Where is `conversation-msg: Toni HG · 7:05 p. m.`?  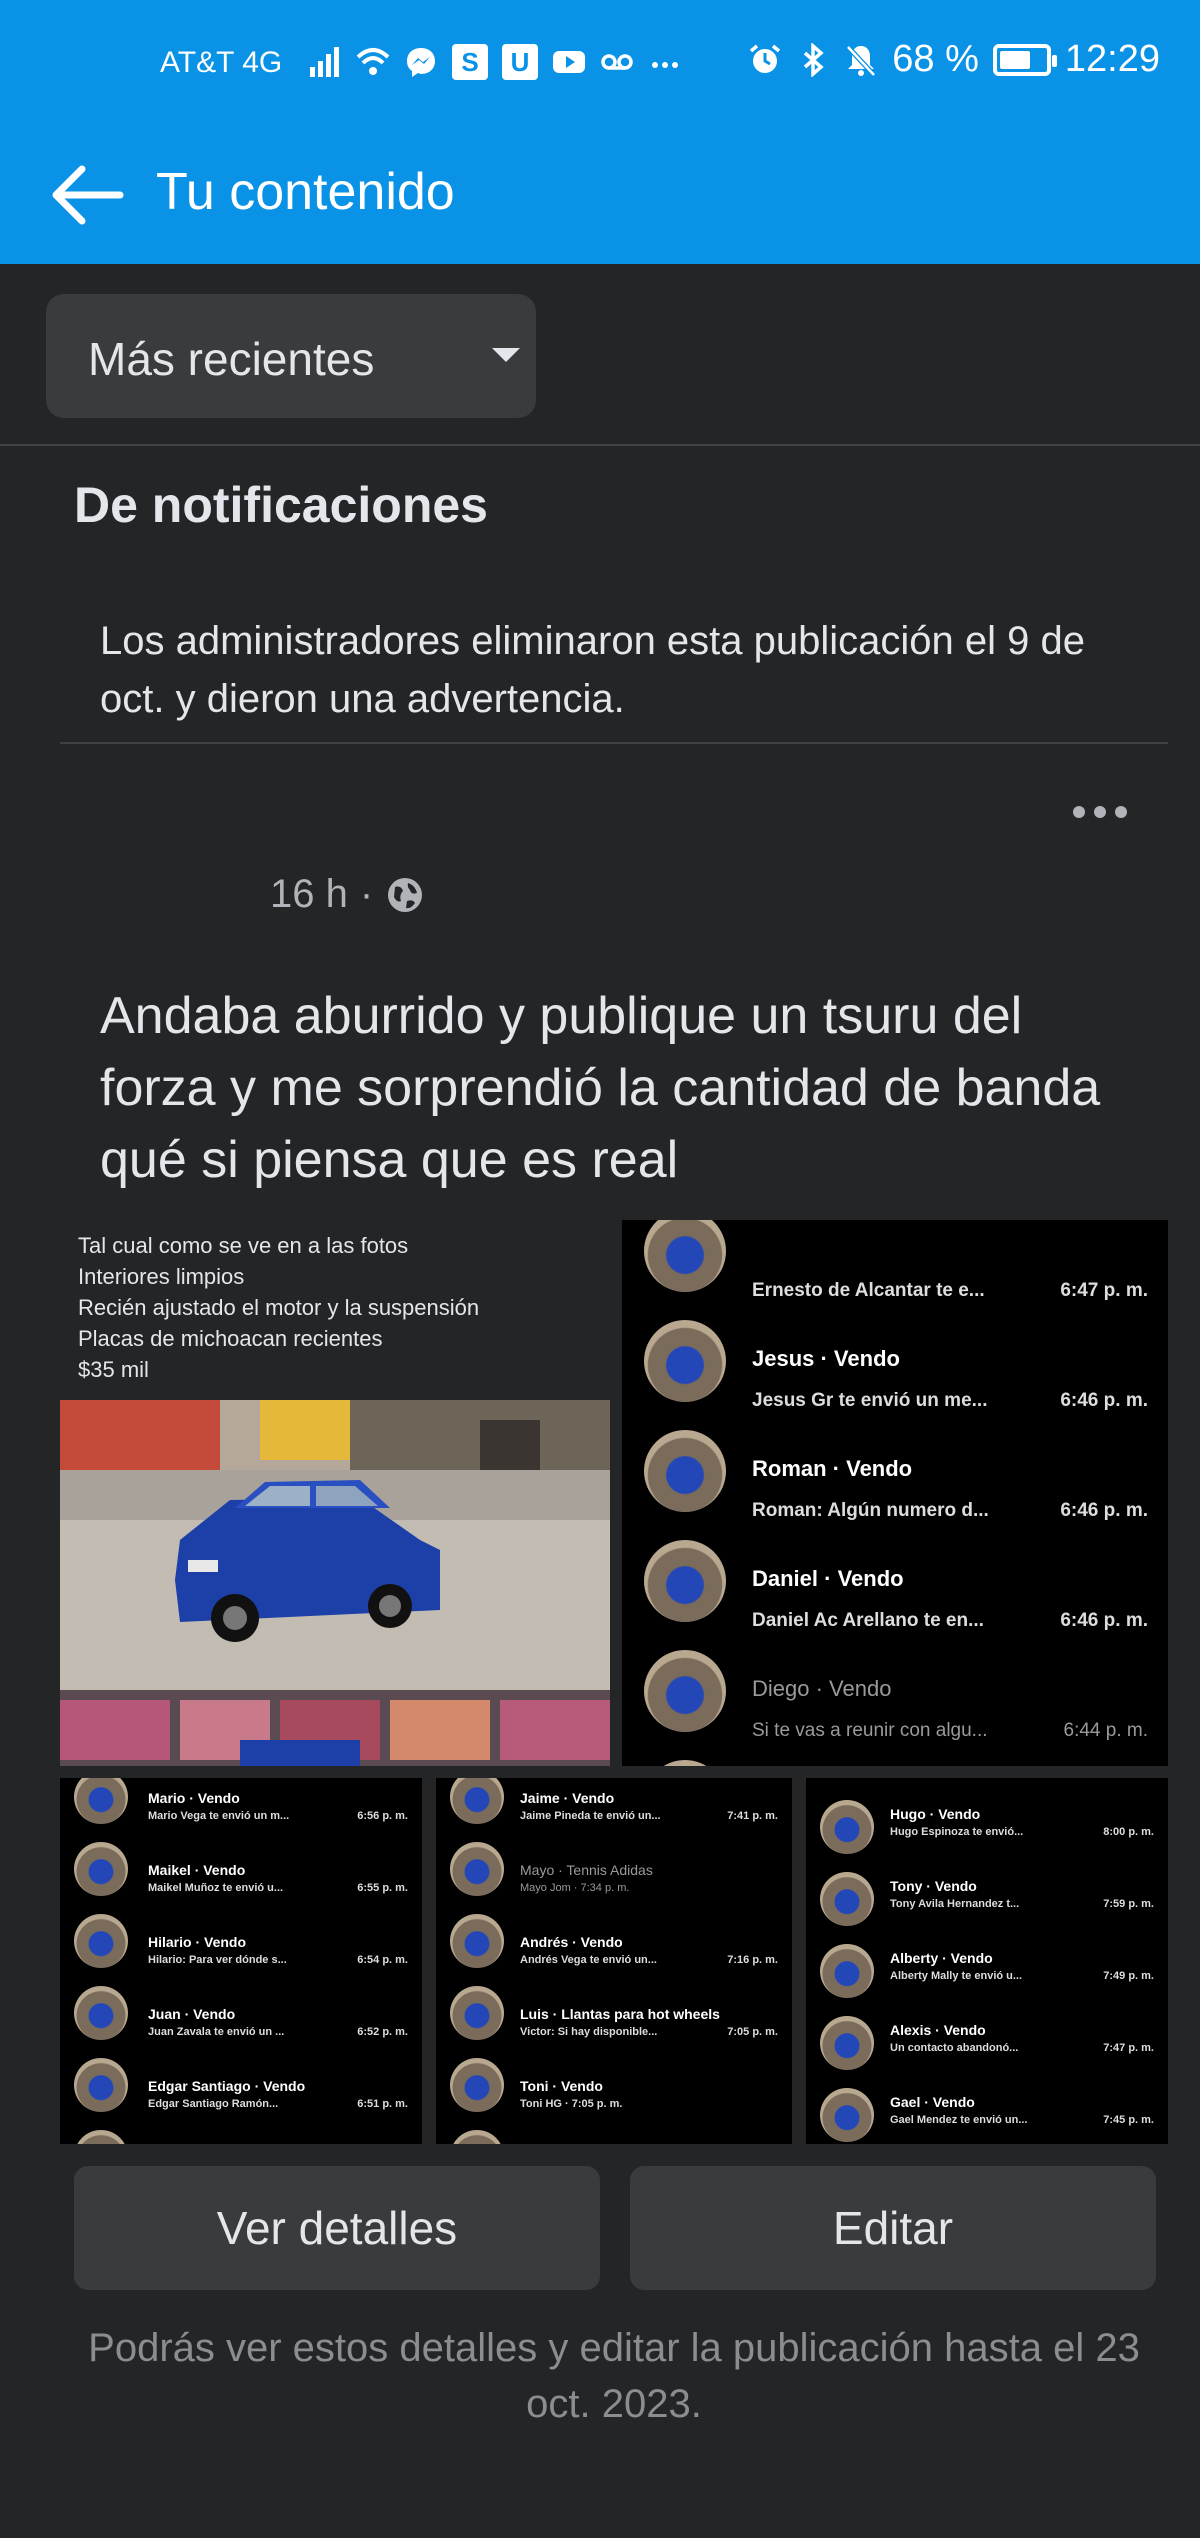 conversation-msg: Toni HG · 7:05 p. m. is located at coordinates (571, 2104).